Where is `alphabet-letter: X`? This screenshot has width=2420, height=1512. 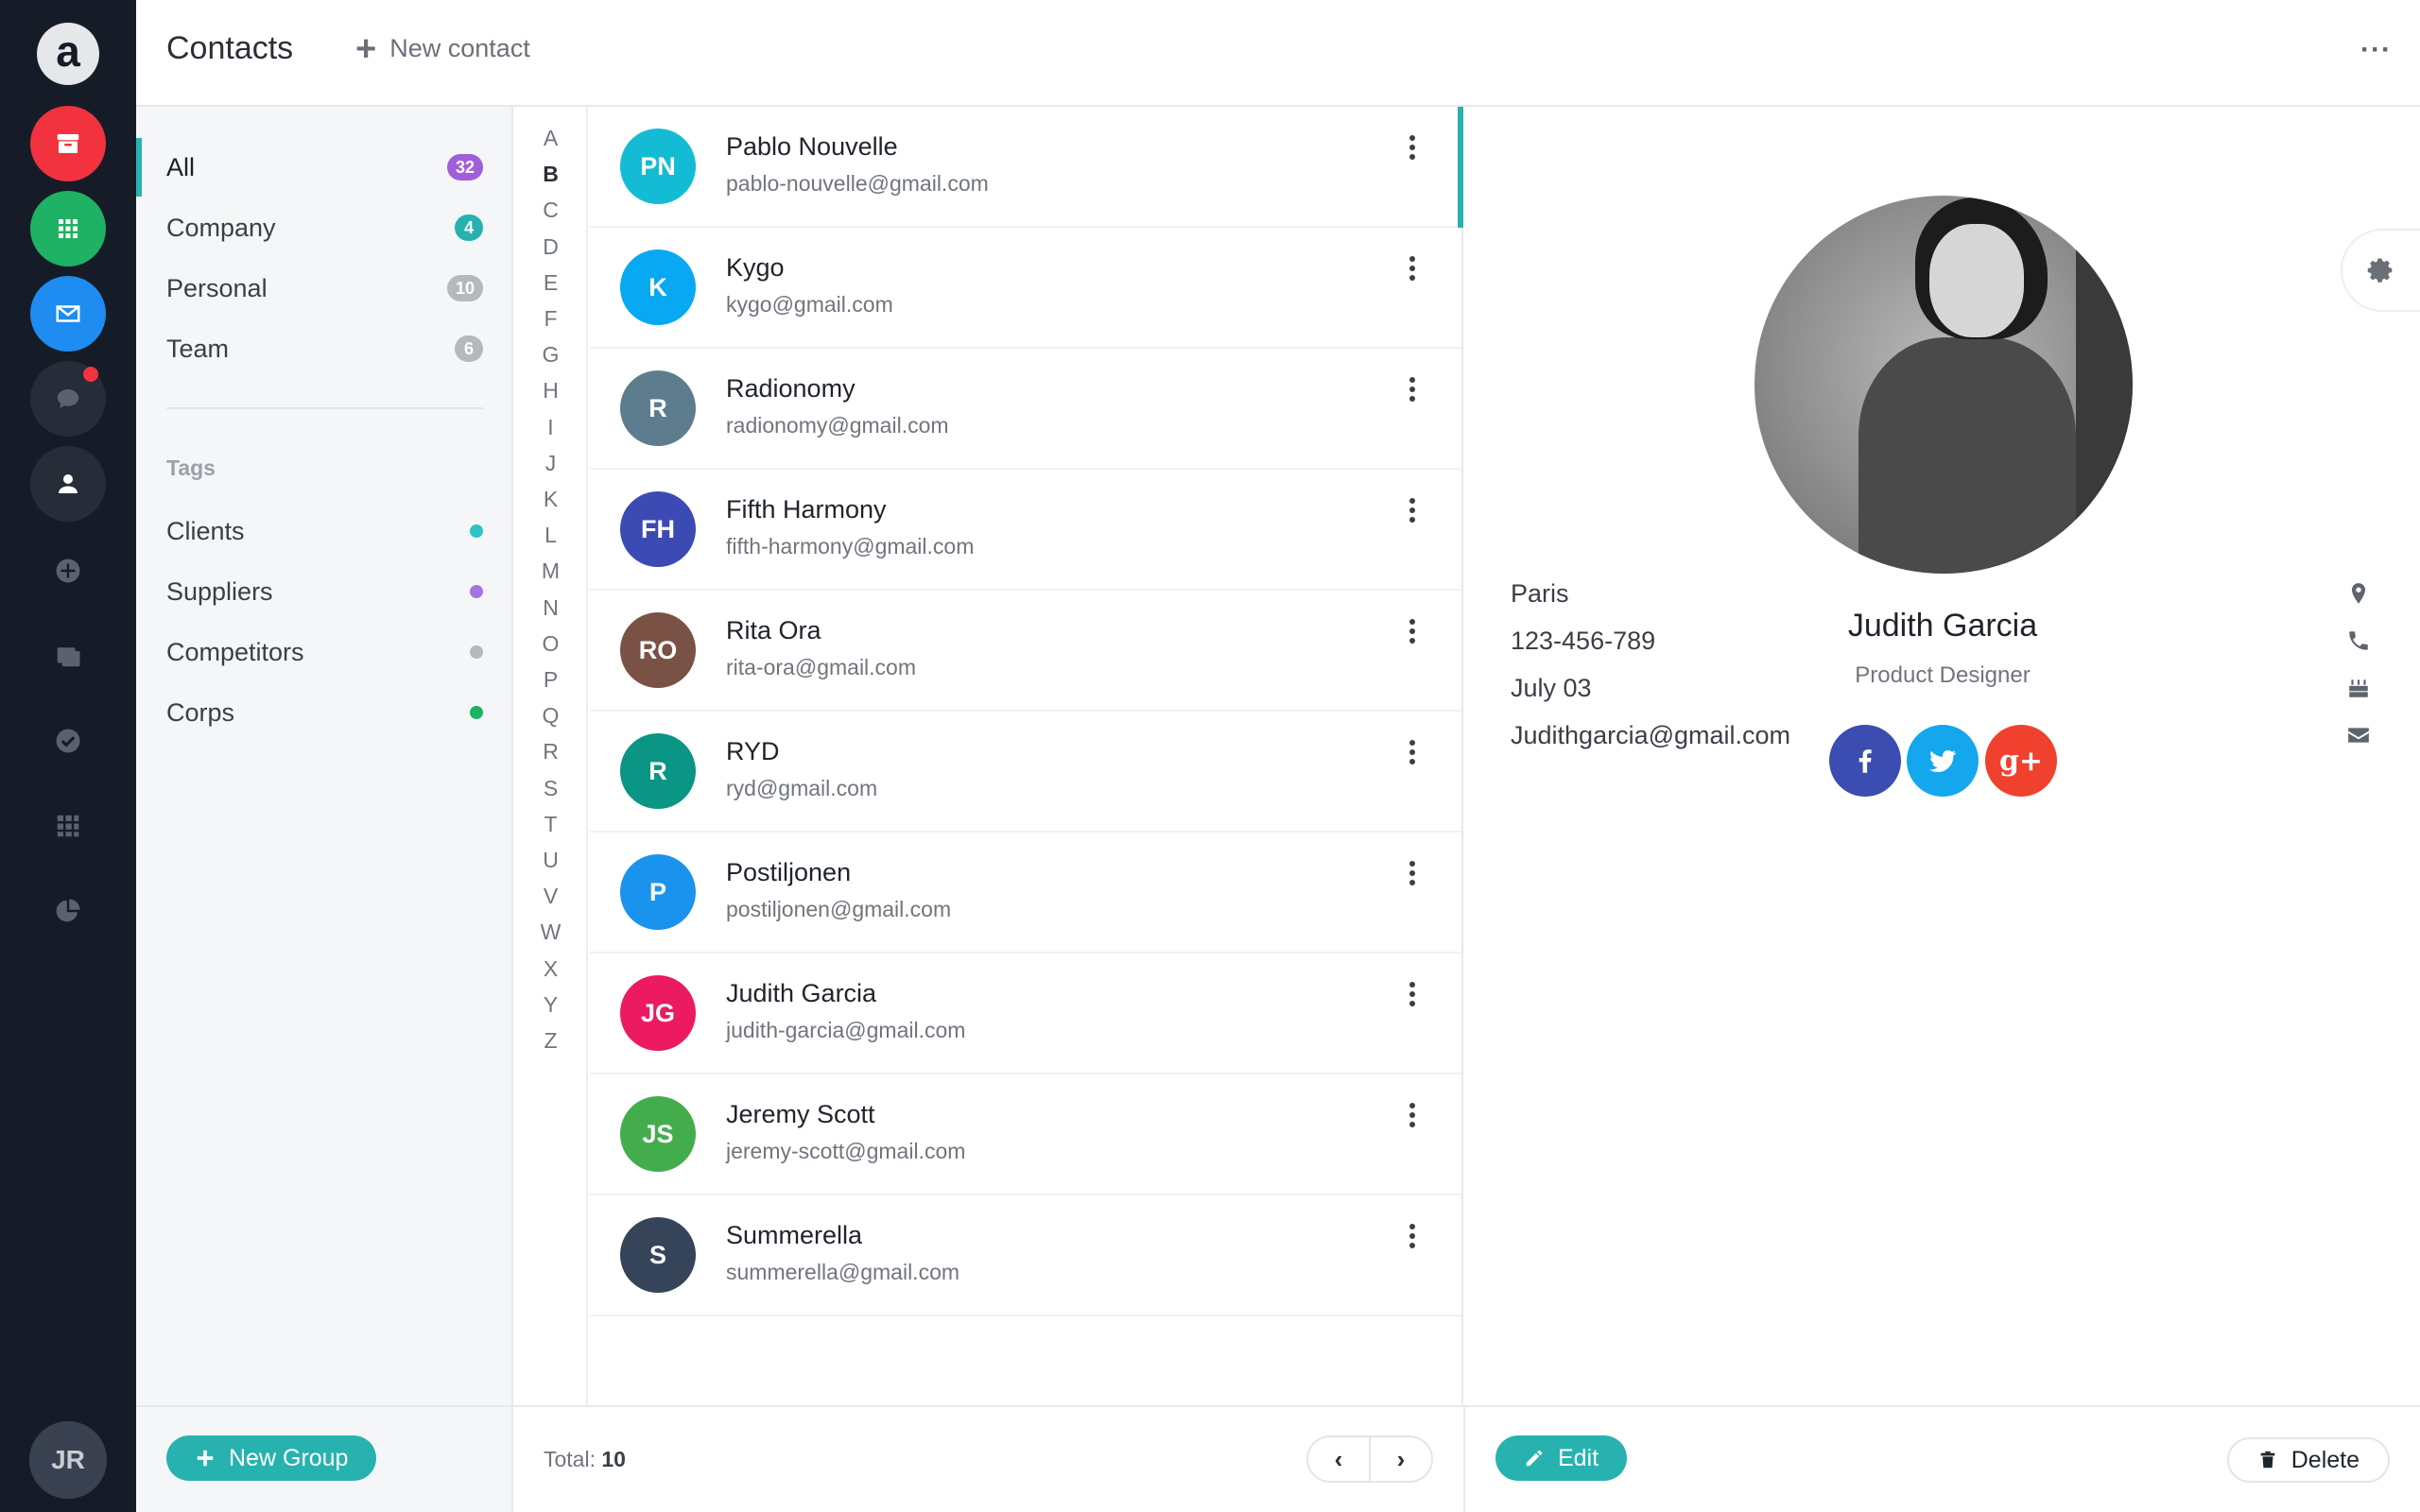 alphabet-letter: X is located at coordinates (550, 969).